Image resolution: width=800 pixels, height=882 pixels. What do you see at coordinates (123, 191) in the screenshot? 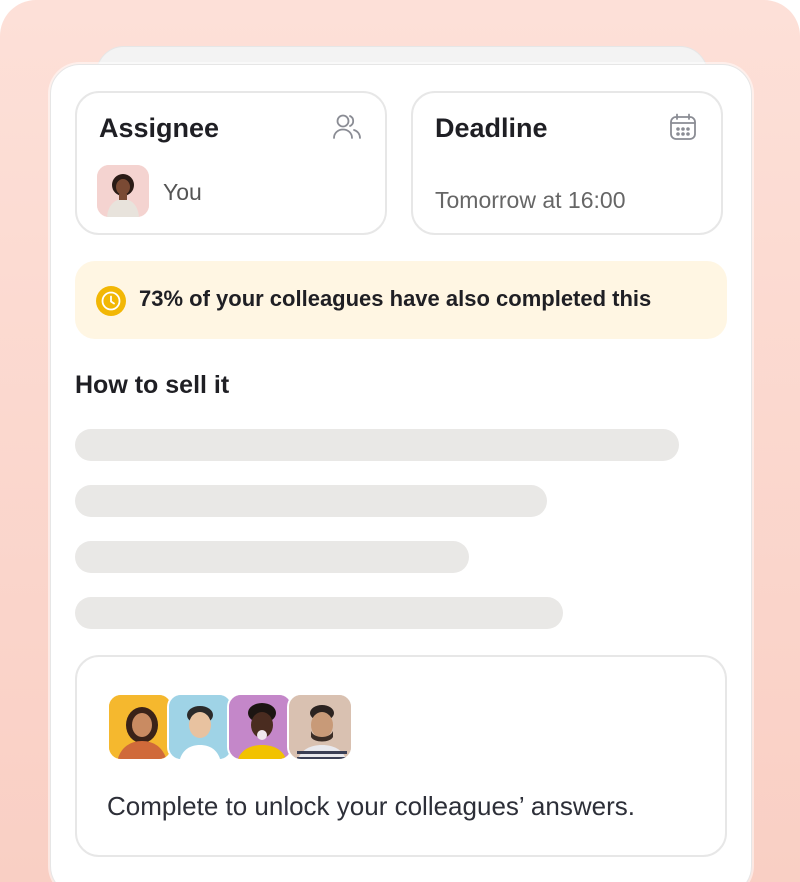
I see `avatar` at bounding box center [123, 191].